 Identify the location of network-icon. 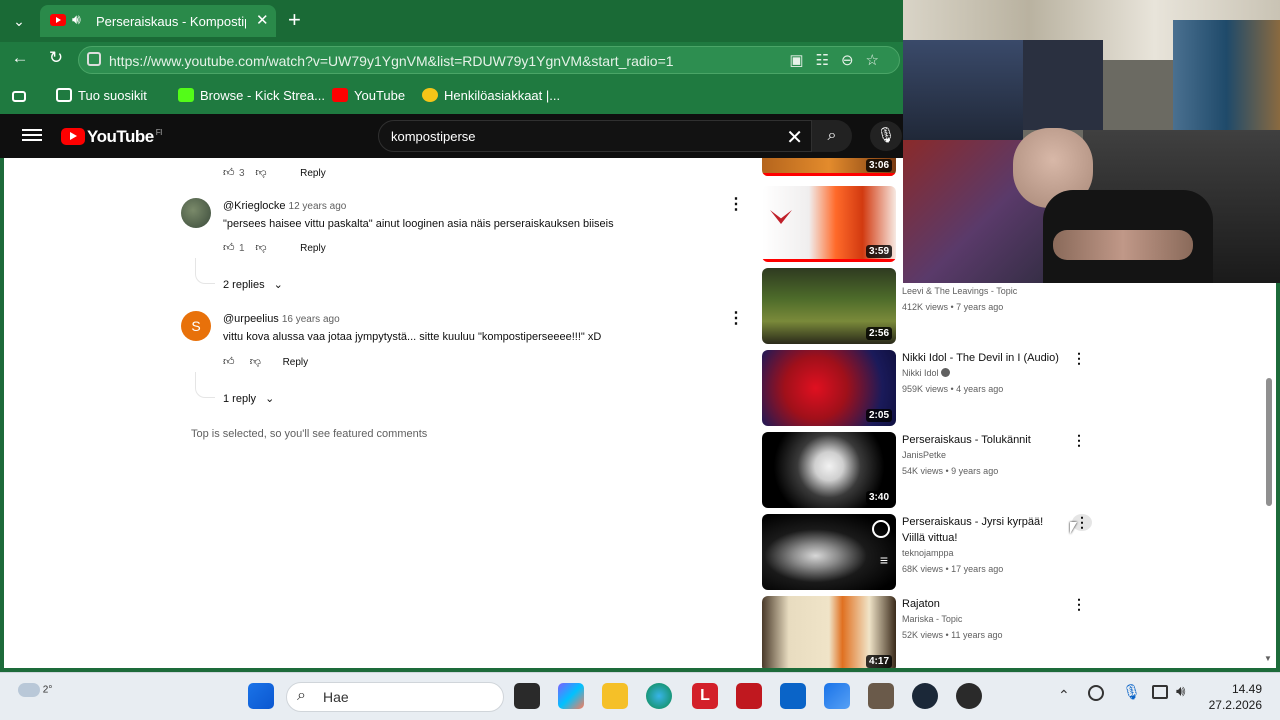
(1096, 693).